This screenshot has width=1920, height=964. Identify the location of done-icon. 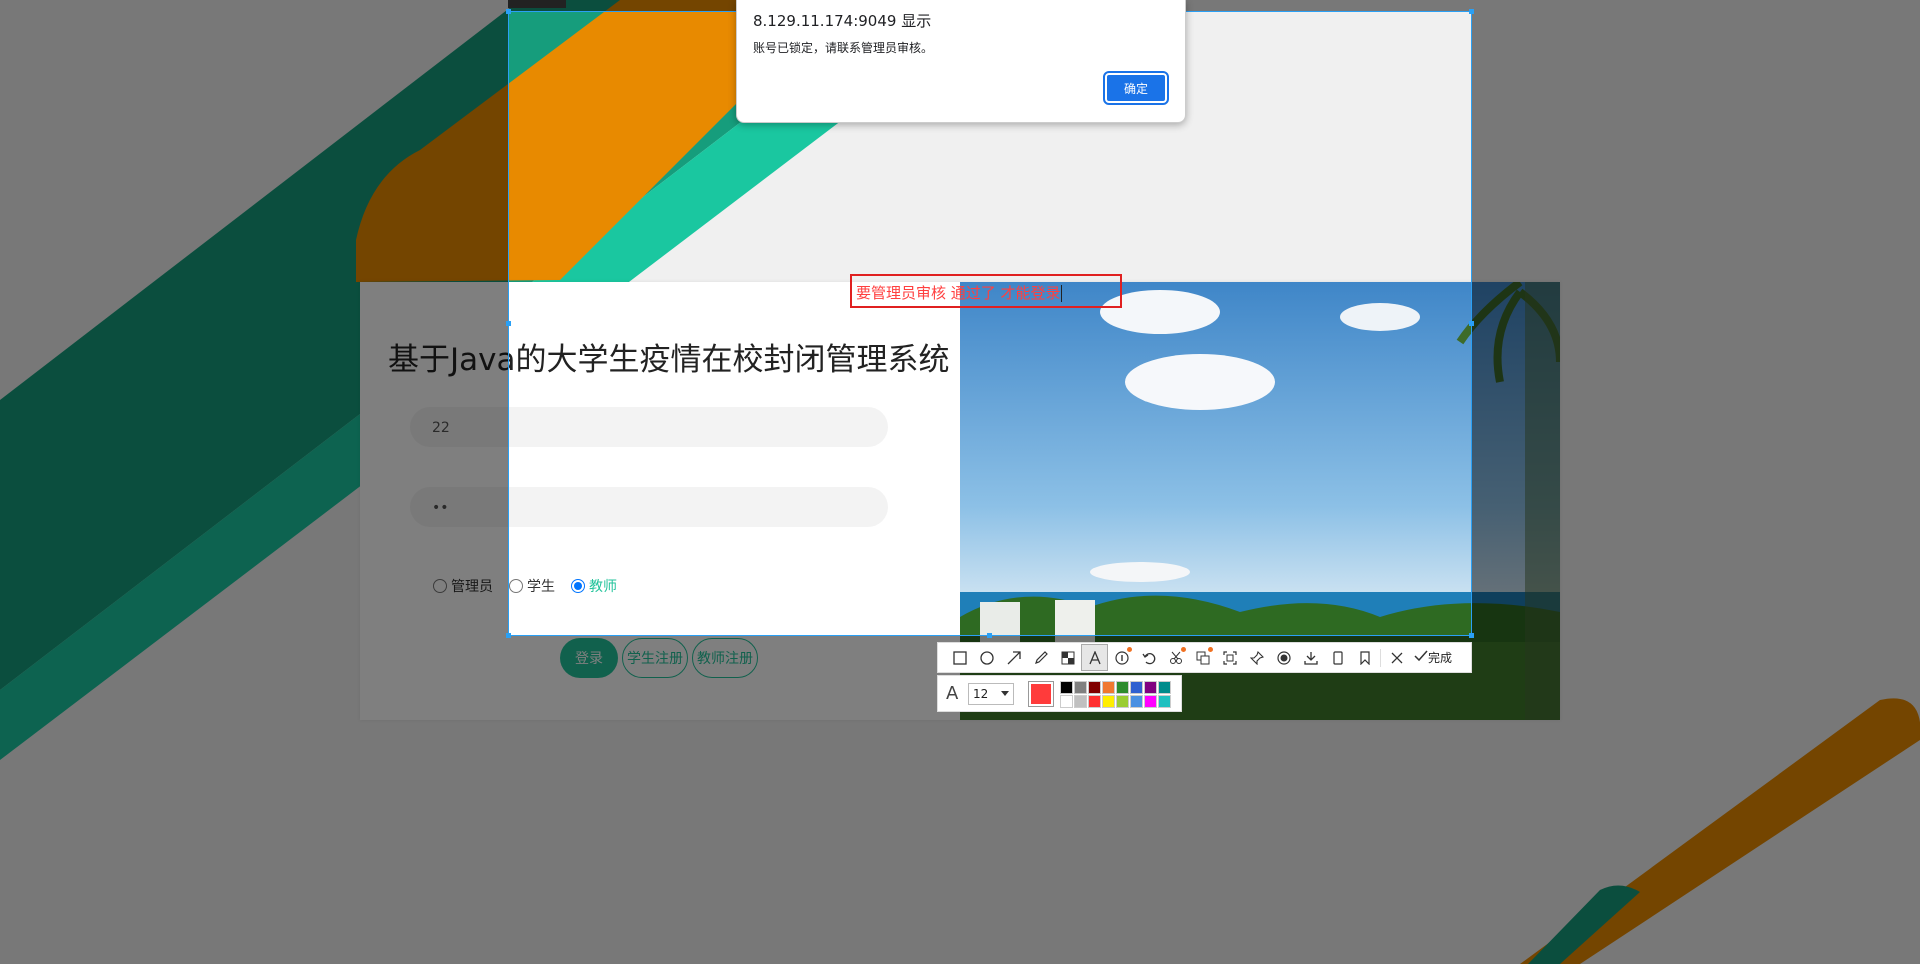
(1421, 657).